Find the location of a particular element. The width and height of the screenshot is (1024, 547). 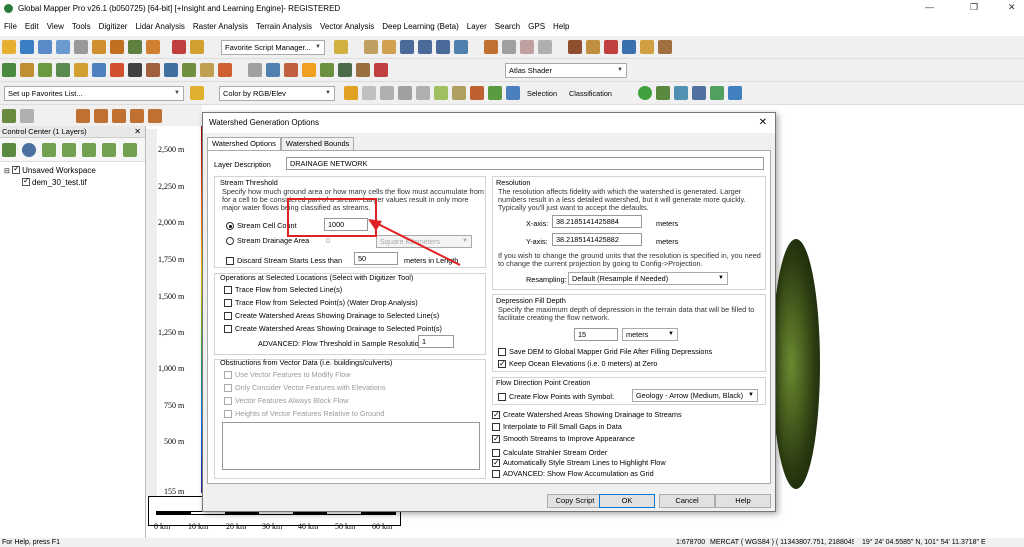

option-interpolate: Interpolate to Fill Small Gaps in Data is located at coordinates (557, 426).